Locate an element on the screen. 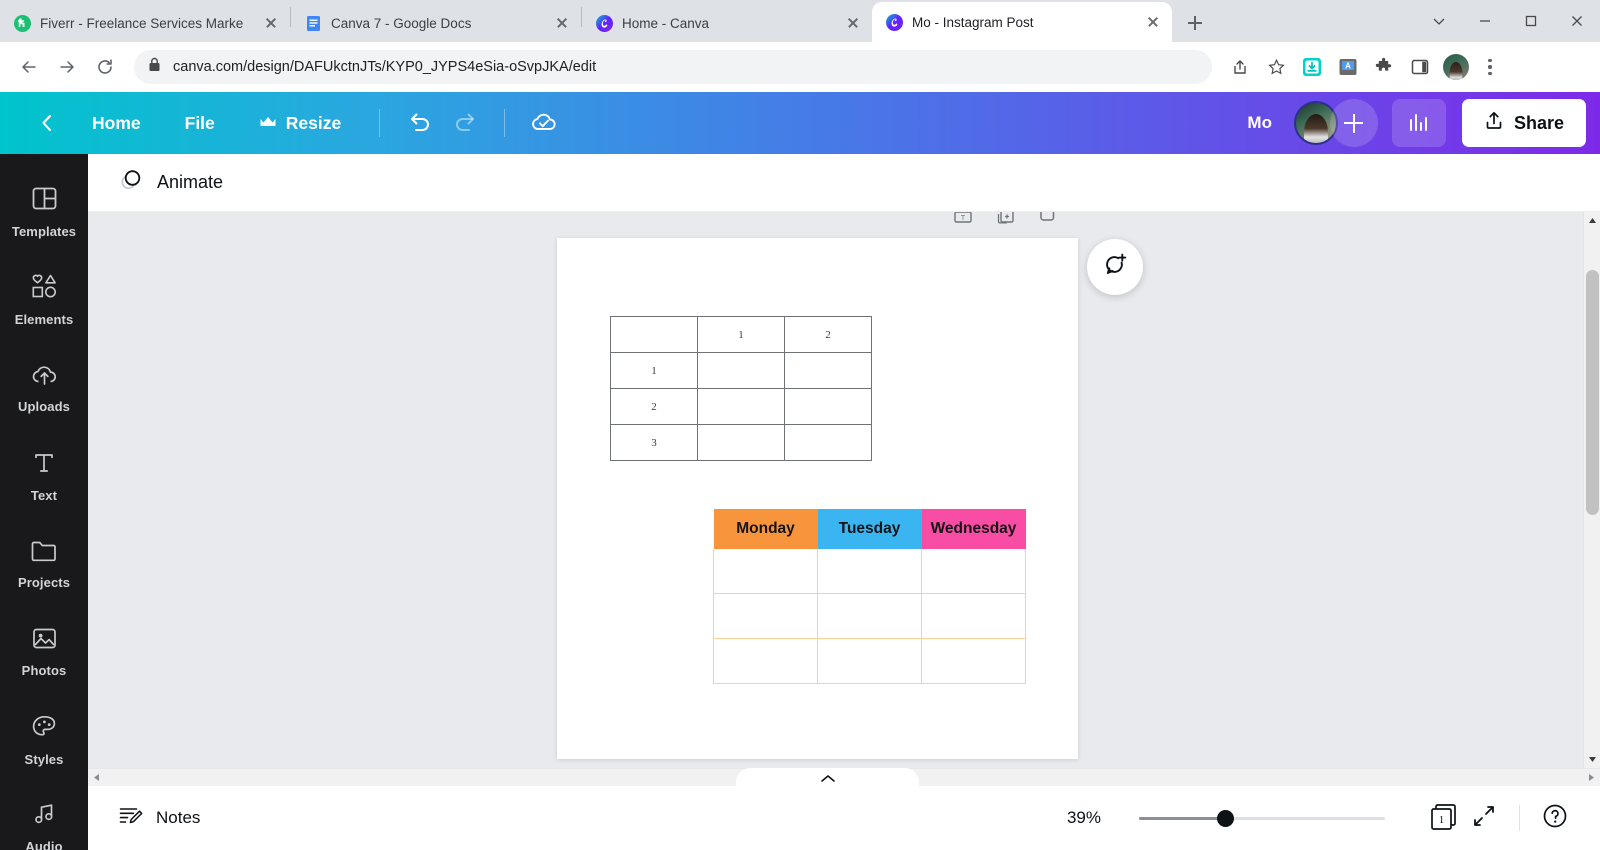 The width and height of the screenshot is (1600, 850). scroll-up-arrow-icon is located at coordinates (1592, 220).